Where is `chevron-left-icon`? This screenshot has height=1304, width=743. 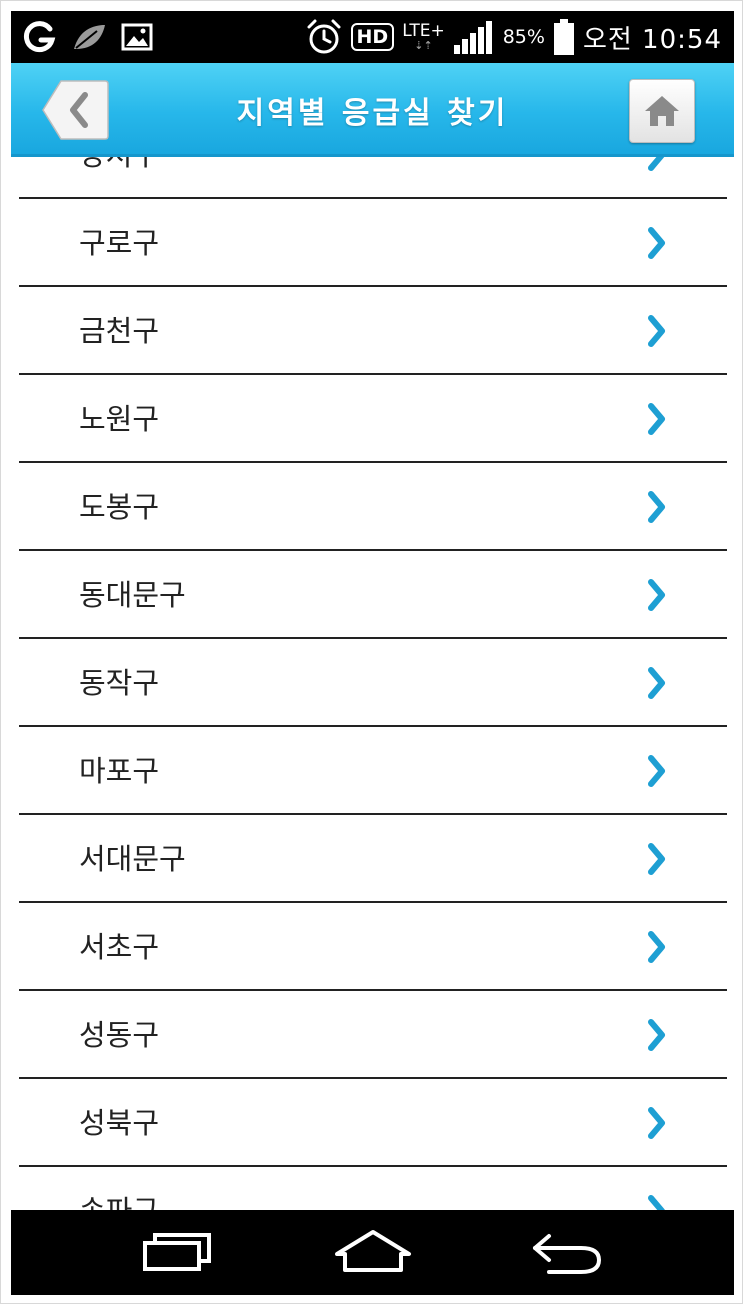 chevron-left-icon is located at coordinates (75, 110).